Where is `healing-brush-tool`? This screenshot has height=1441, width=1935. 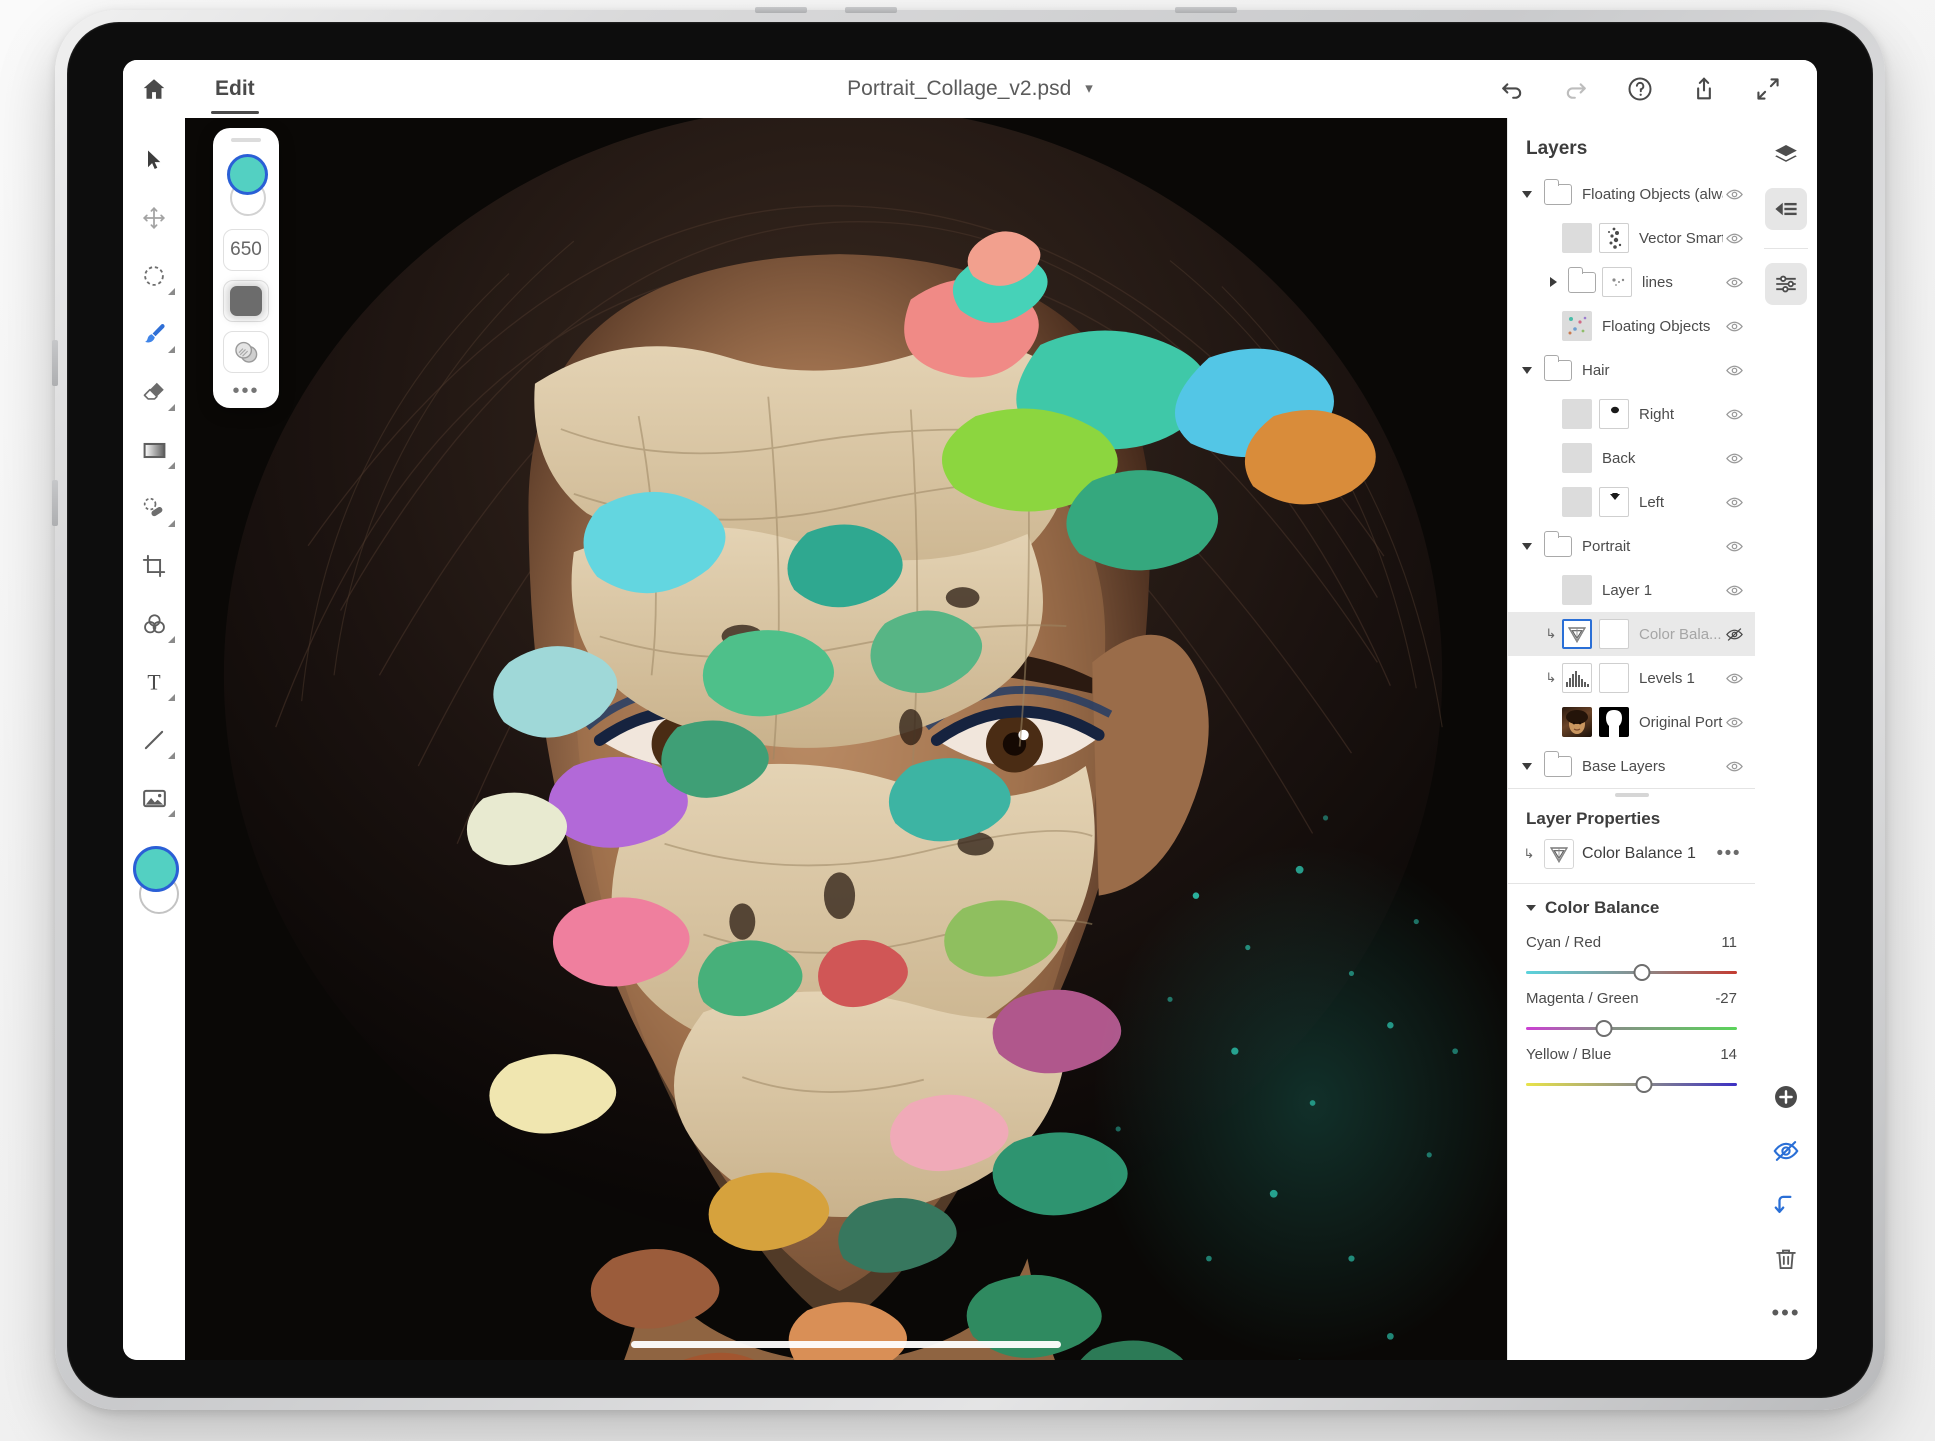 healing-brush-tool is located at coordinates (154, 508).